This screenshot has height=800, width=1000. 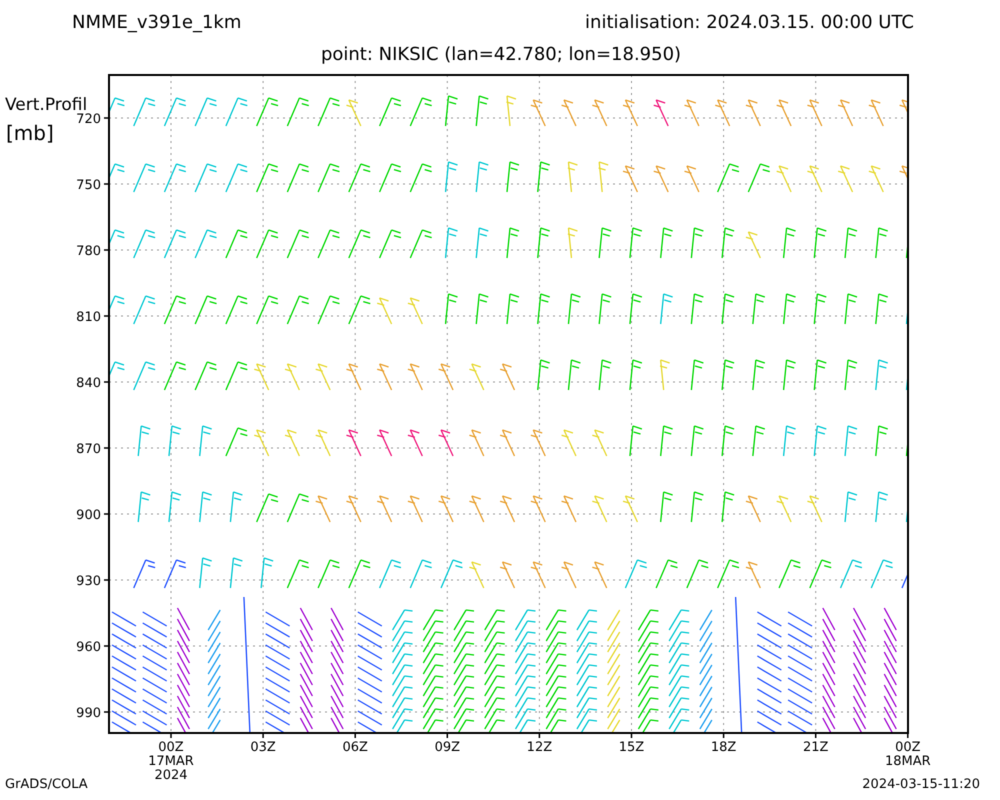 I want to click on axis-label: 930, so click(x=88, y=581).